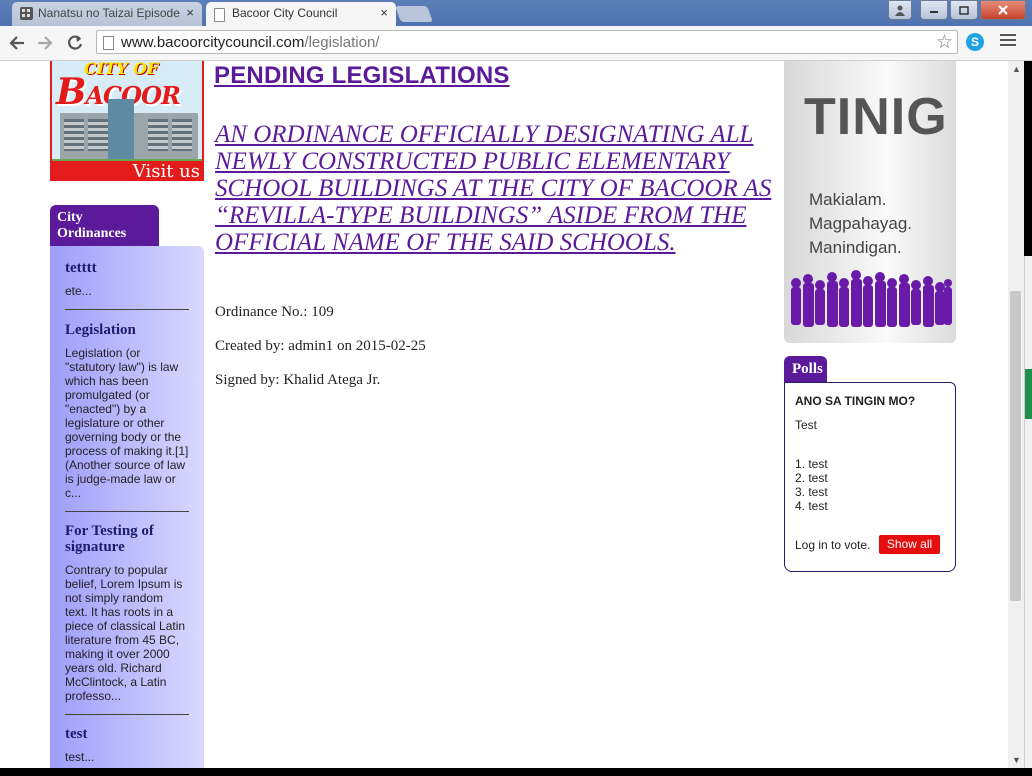 Image resolution: width=1032 pixels, height=776 pixels. What do you see at coordinates (964, 10) in the screenshot?
I see `restore-button` at bounding box center [964, 10].